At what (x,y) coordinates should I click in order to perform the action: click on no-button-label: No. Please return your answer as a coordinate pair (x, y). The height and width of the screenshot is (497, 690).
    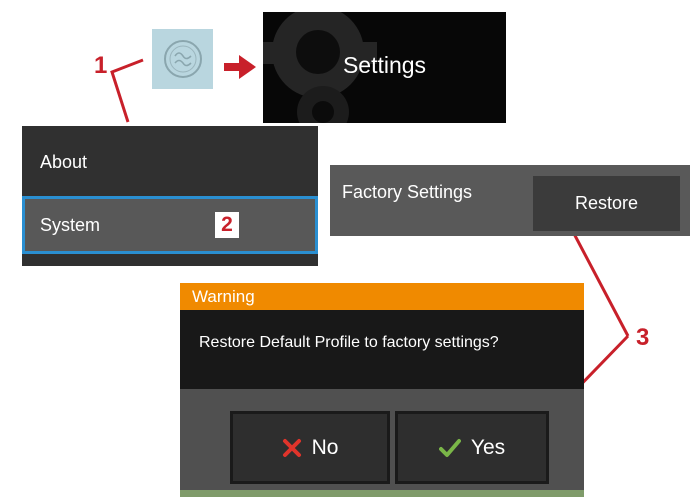
    Looking at the image, I should click on (325, 447).